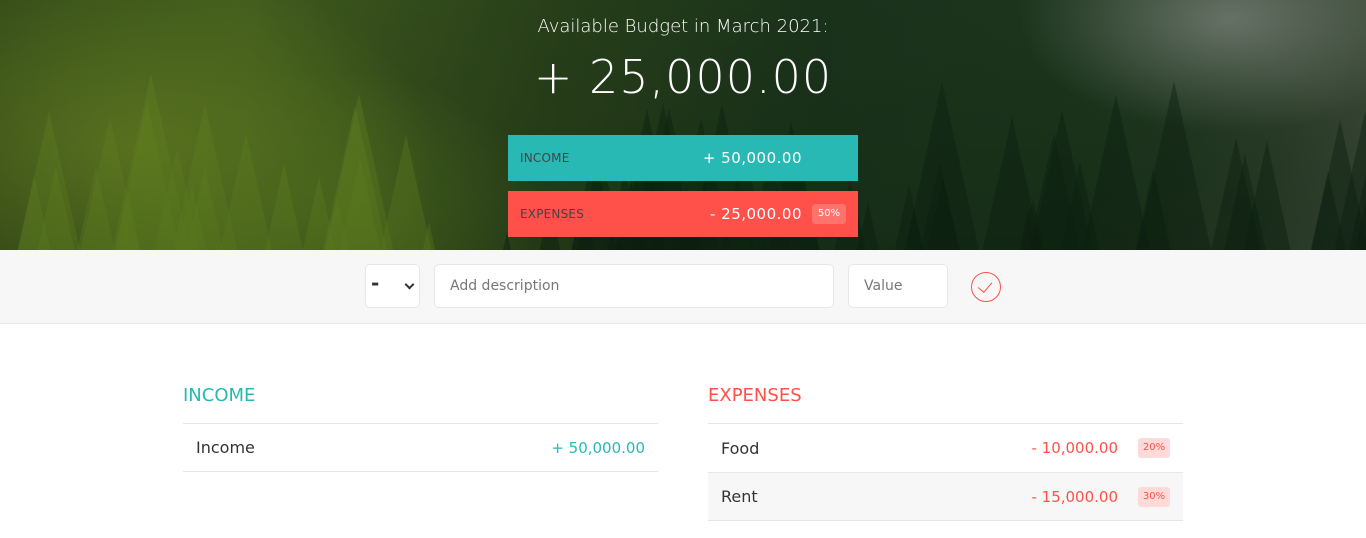 The width and height of the screenshot is (1366, 538). I want to click on expense-item-percentage: 20%, so click(1154, 448).